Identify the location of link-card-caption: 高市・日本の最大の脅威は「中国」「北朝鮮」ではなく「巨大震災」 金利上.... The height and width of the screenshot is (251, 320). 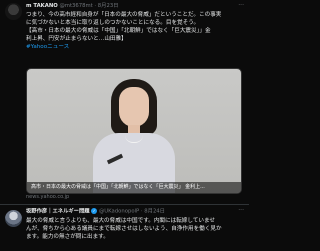
(134, 187).